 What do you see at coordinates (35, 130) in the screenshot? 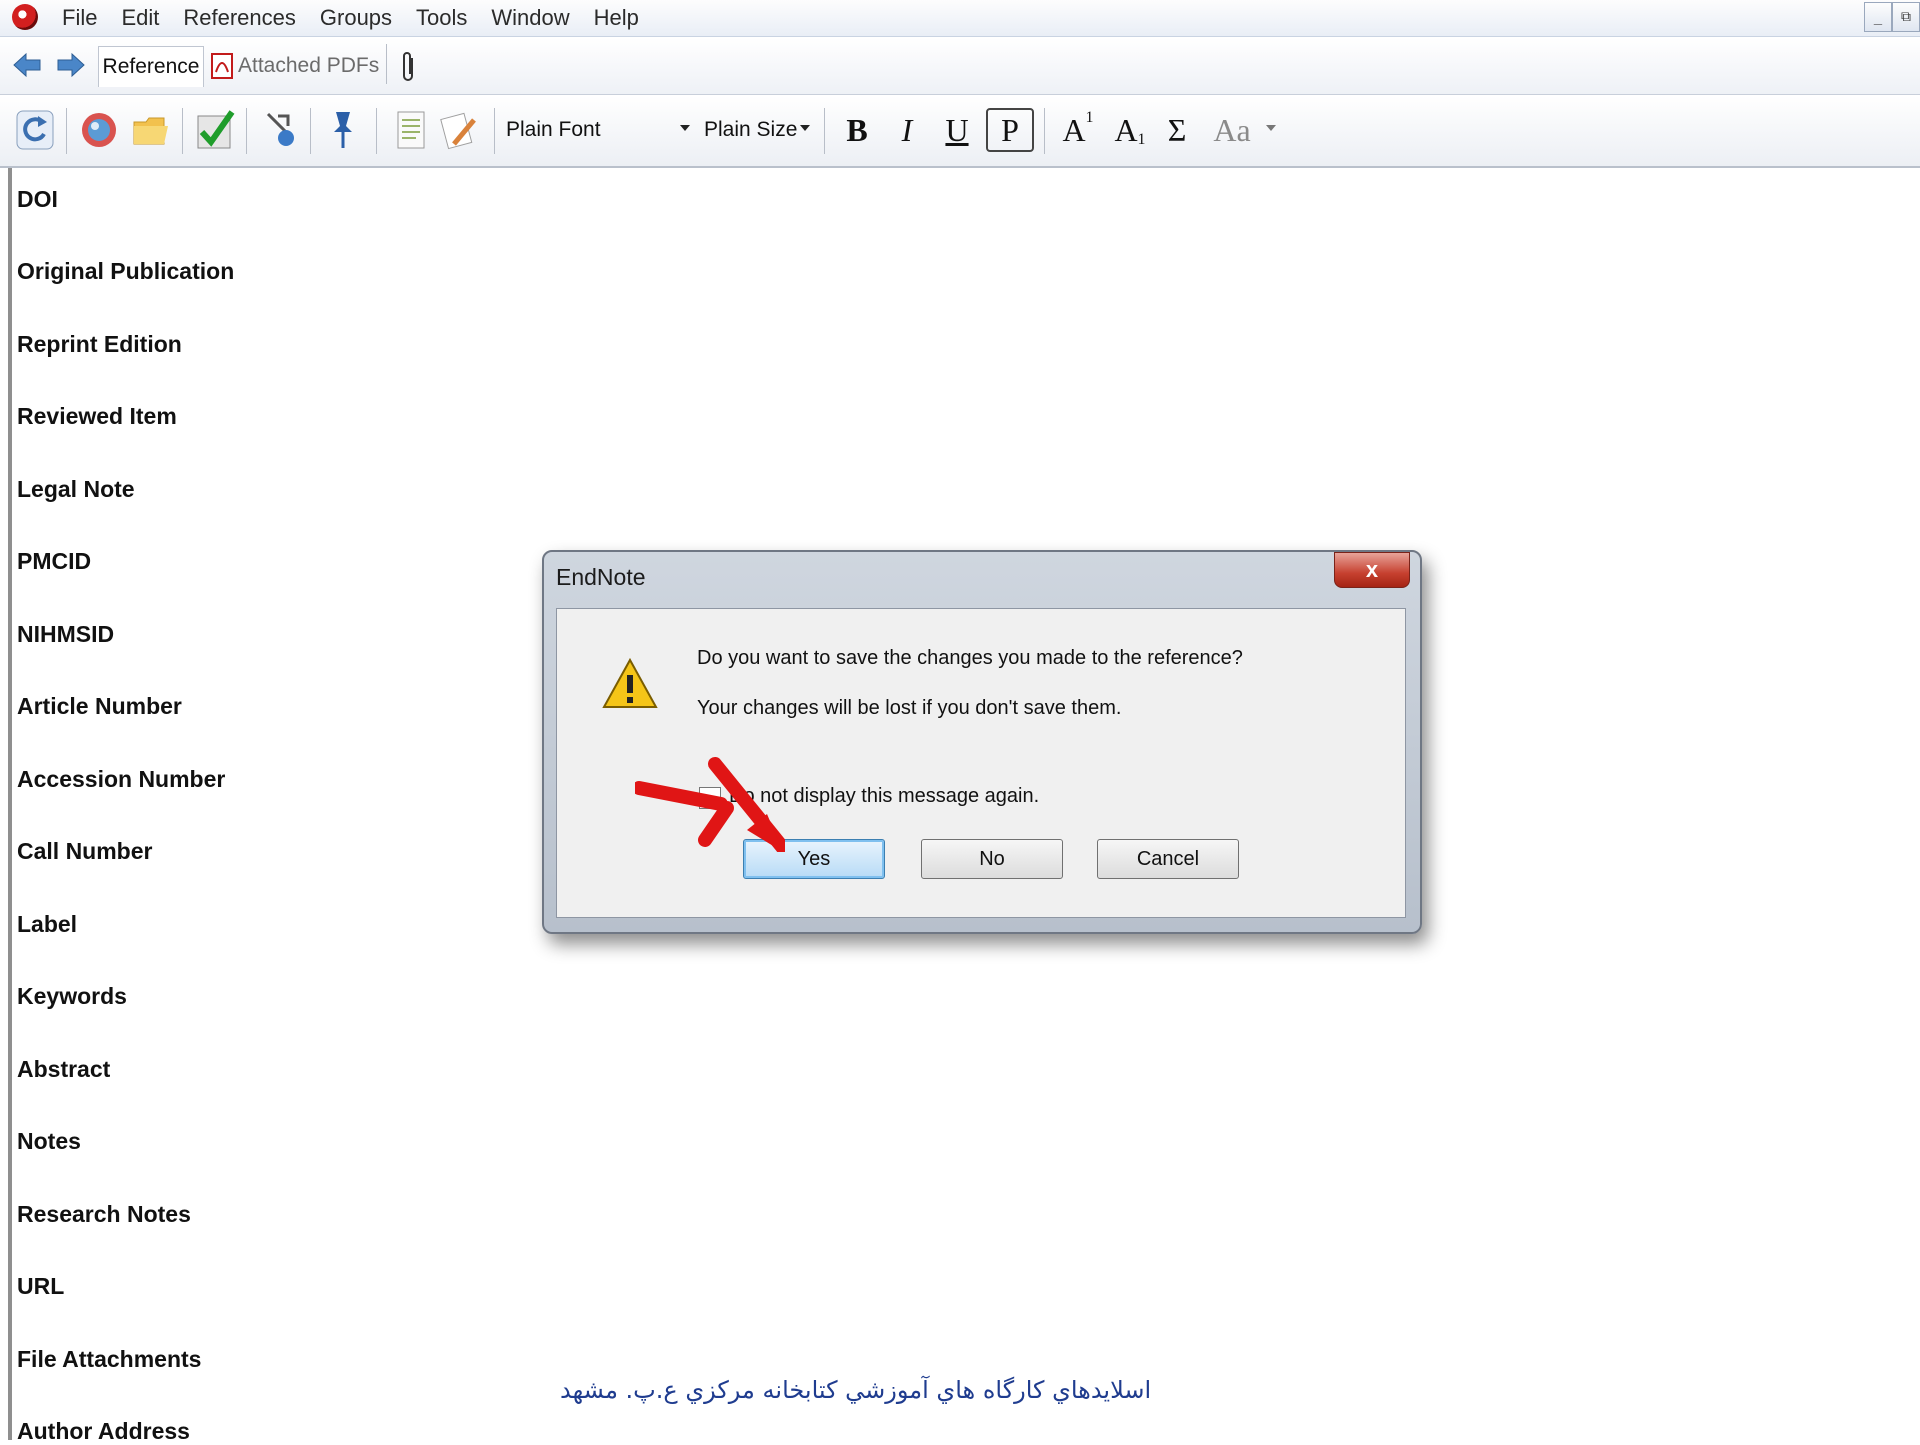
I see `refresh-icon` at bounding box center [35, 130].